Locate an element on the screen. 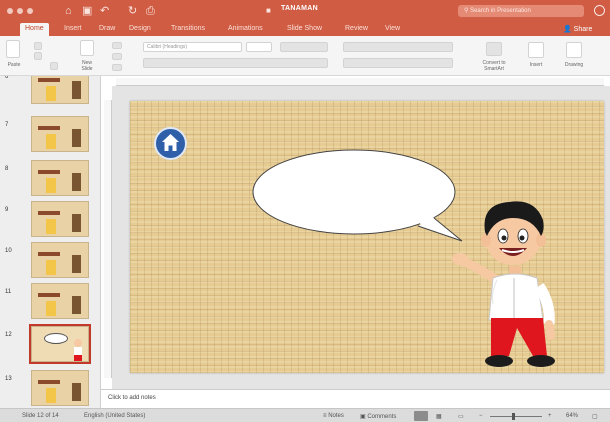 This screenshot has width=610, height=422. insert-button is located at coordinates (536, 50).